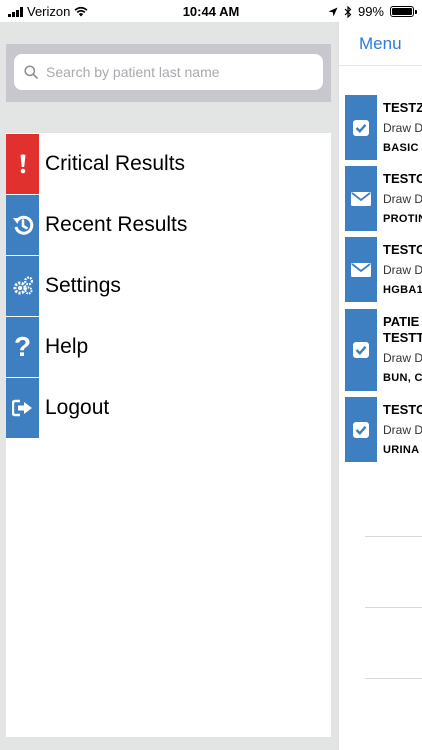 The height and width of the screenshot is (750, 422). What do you see at coordinates (402, 107) in the screenshot?
I see `patient-name: TESTZ` at bounding box center [402, 107].